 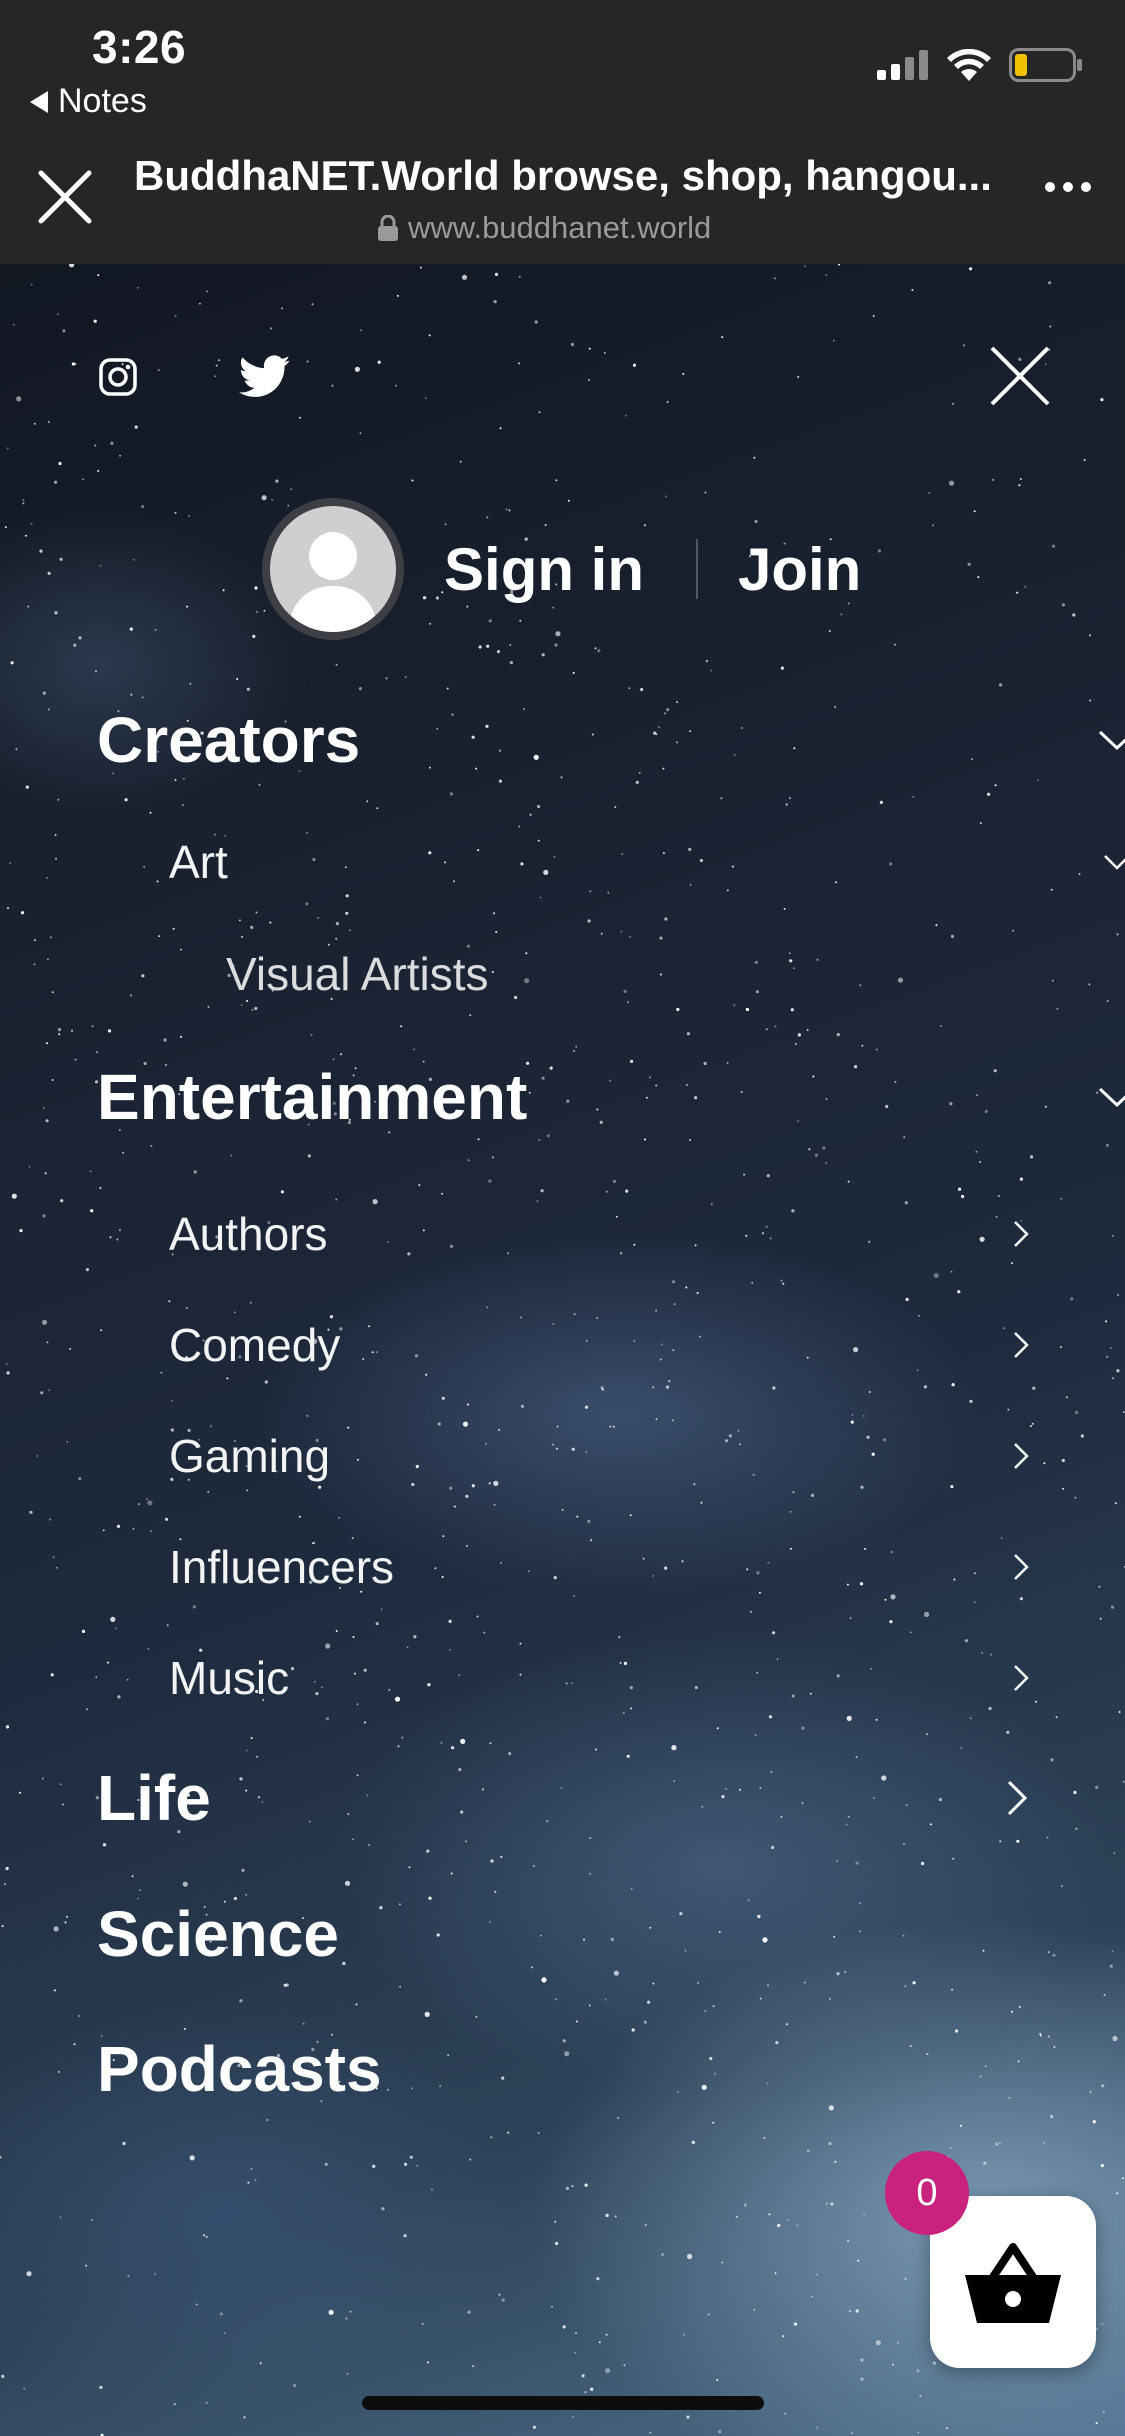 What do you see at coordinates (255, 1345) in the screenshot?
I see `menu-item-label: Comedy` at bounding box center [255, 1345].